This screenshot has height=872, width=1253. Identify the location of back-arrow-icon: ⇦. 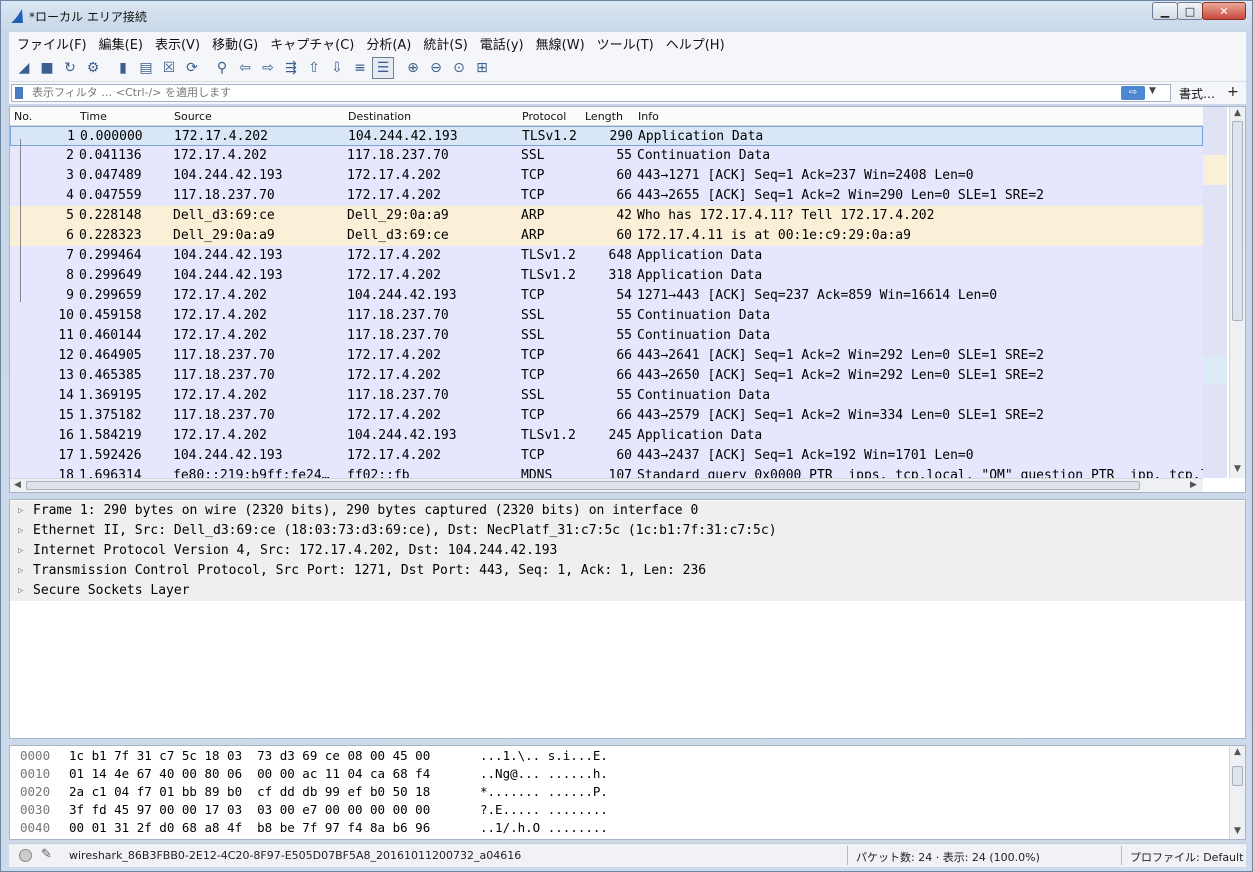
(245, 68).